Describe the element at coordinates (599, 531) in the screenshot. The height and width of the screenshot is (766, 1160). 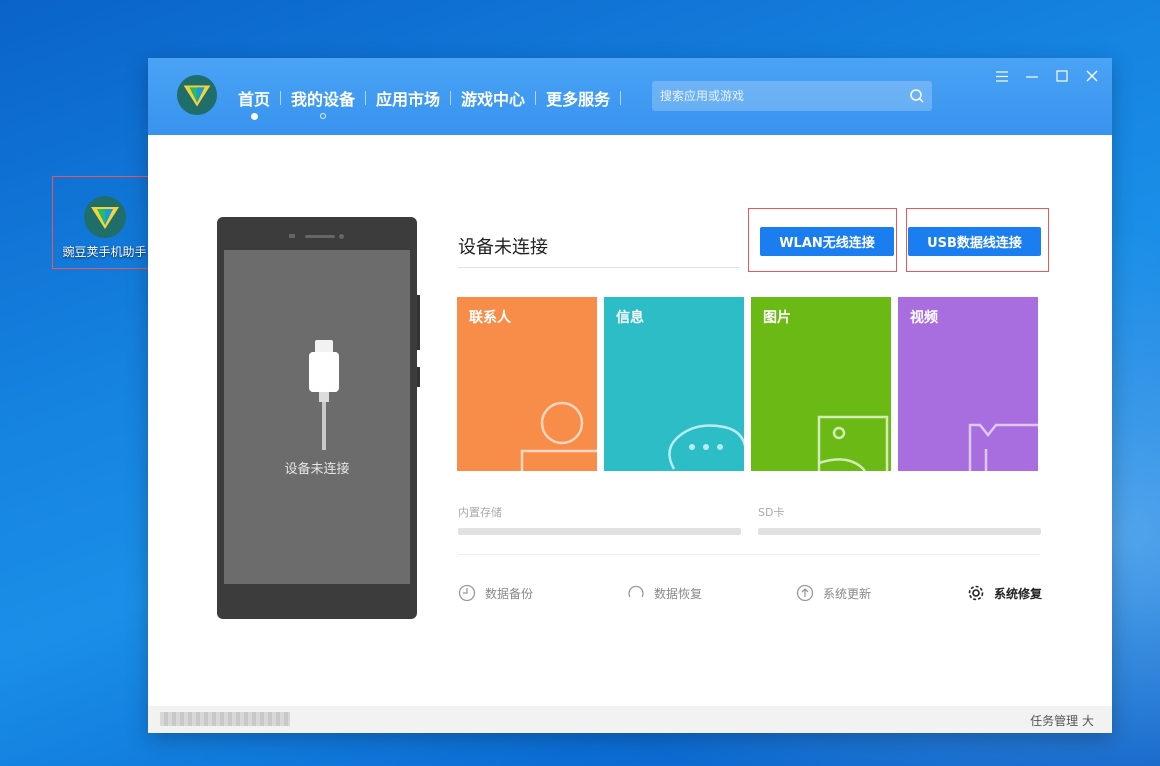
I see `internal-storage-bar` at that location.